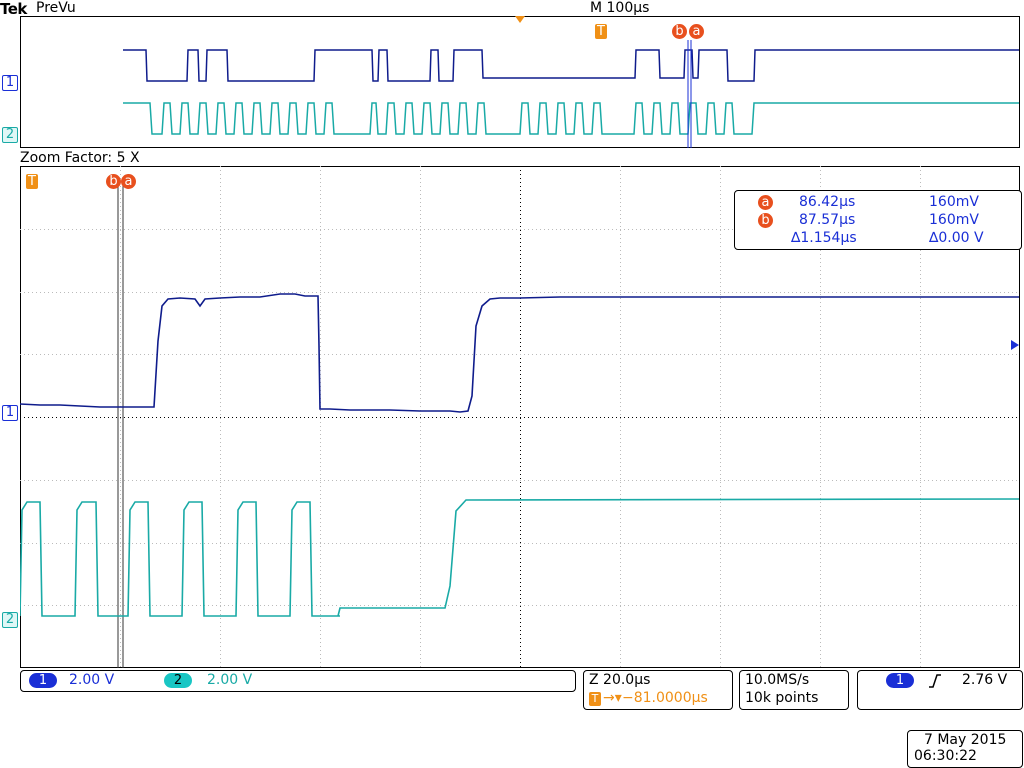  Describe the element at coordinates (696, 31) in the screenshot. I see `overview-cursor-a-marker: a` at that location.